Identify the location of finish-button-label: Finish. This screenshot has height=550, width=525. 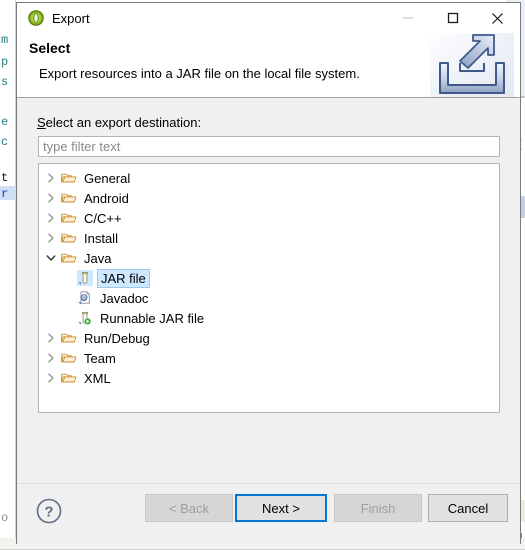
(378, 508).